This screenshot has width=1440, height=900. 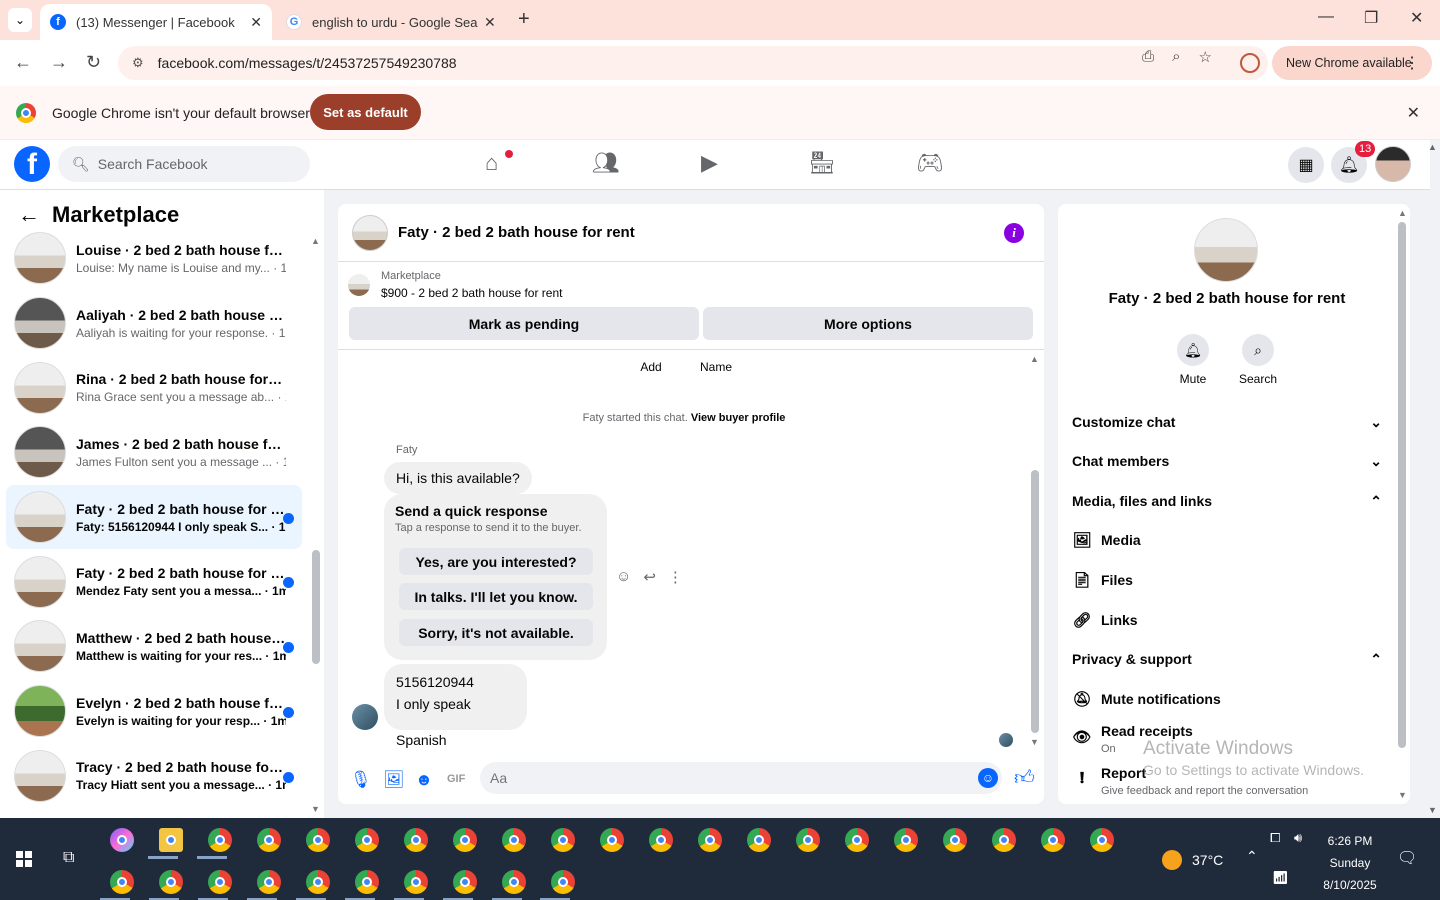 I want to click on search-facebook-input: 🔍︎ Search Facebook, so click(x=184, y=164).